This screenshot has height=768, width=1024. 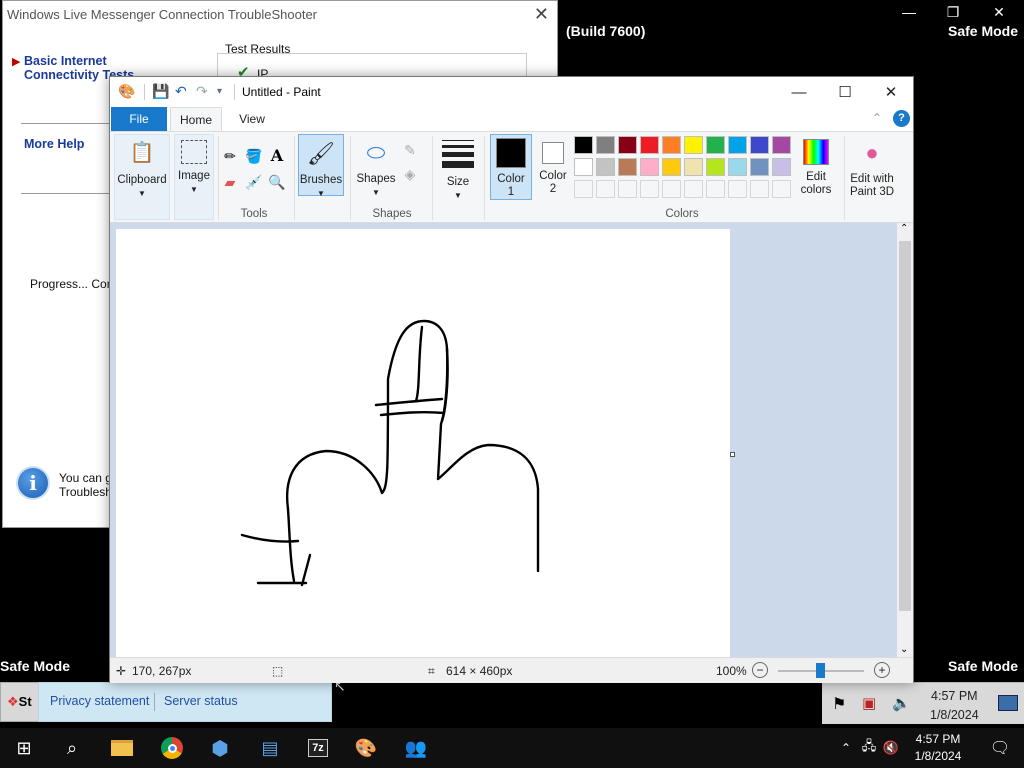 What do you see at coordinates (139, 119) in the screenshot?
I see `tab-file: File` at bounding box center [139, 119].